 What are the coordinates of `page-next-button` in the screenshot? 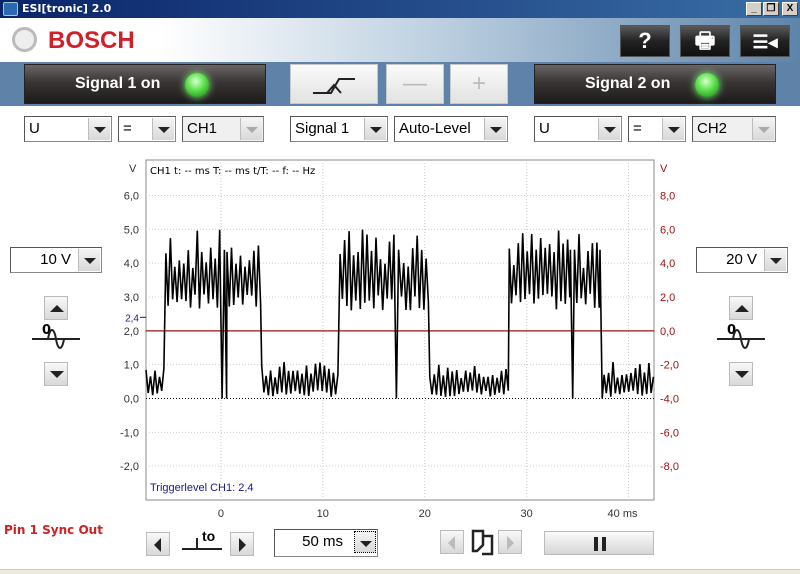 It's located at (510, 542).